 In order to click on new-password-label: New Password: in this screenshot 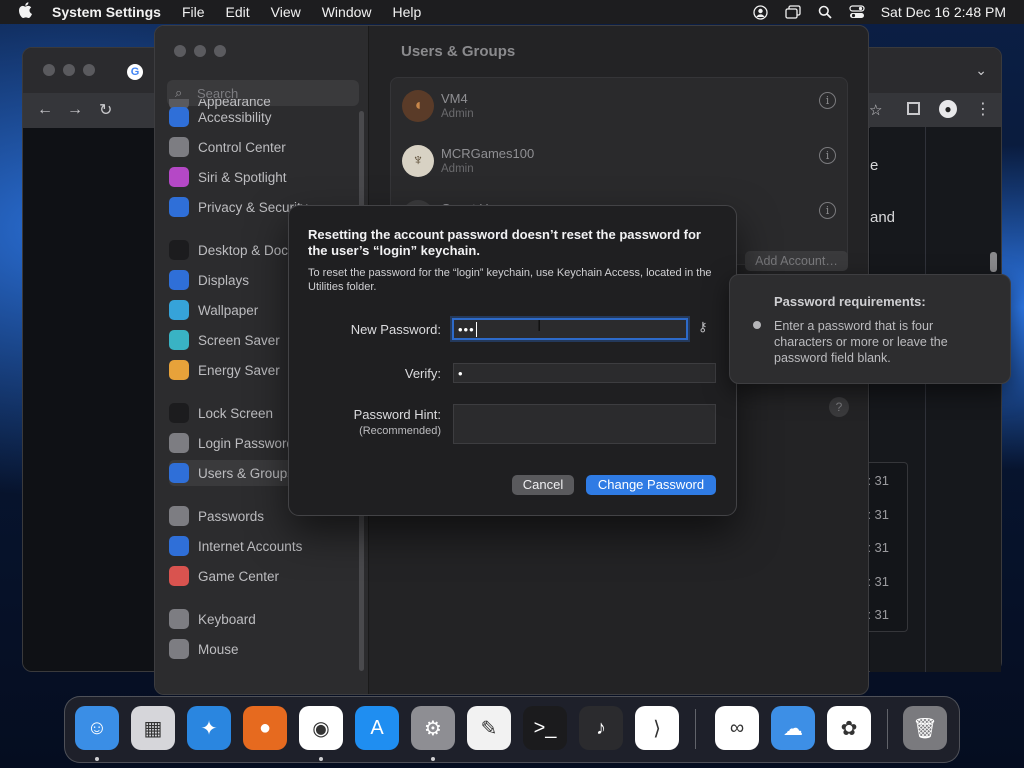, I will do `click(395, 329)`.